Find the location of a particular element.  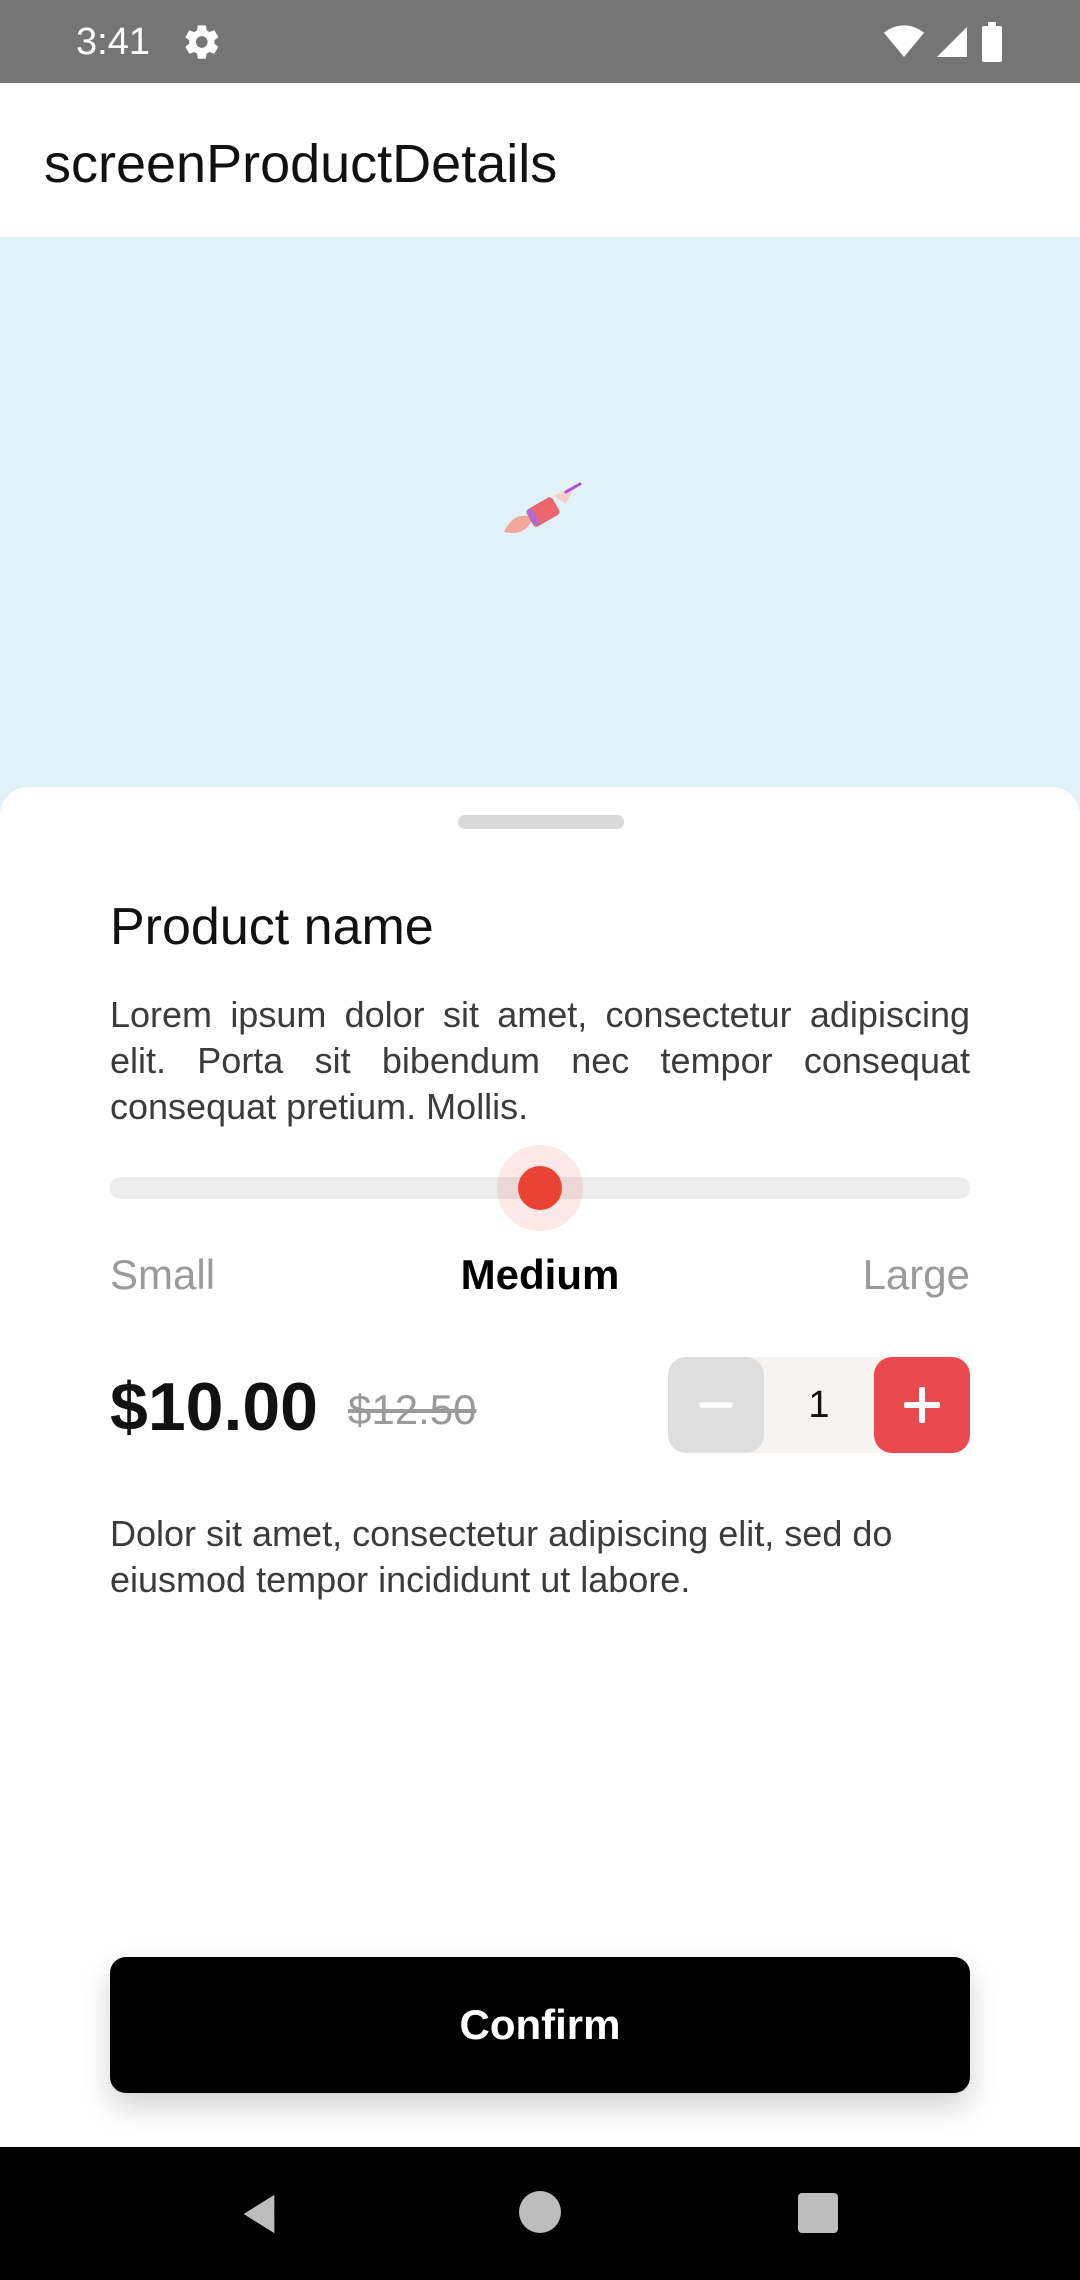

home-icon is located at coordinates (540, 2212).